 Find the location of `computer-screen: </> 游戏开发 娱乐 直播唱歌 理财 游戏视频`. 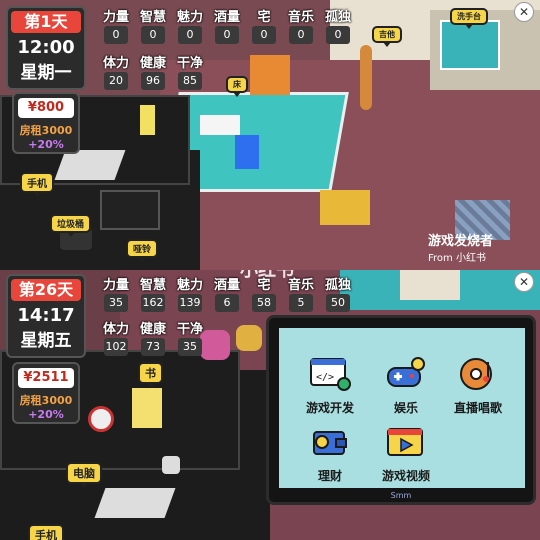

computer-screen: </> 游戏开发 娱乐 直播唱歌 理财 游戏视频 is located at coordinates (402, 408).